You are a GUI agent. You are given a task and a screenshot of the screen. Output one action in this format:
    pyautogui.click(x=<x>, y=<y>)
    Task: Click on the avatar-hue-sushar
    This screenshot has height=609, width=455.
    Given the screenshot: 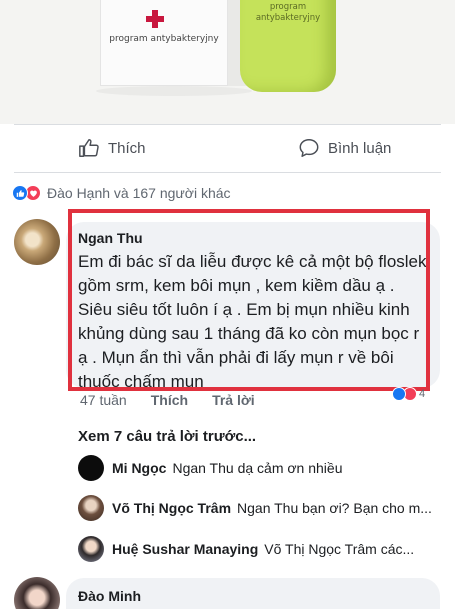 What is the action you would take?
    pyautogui.click(x=91, y=549)
    